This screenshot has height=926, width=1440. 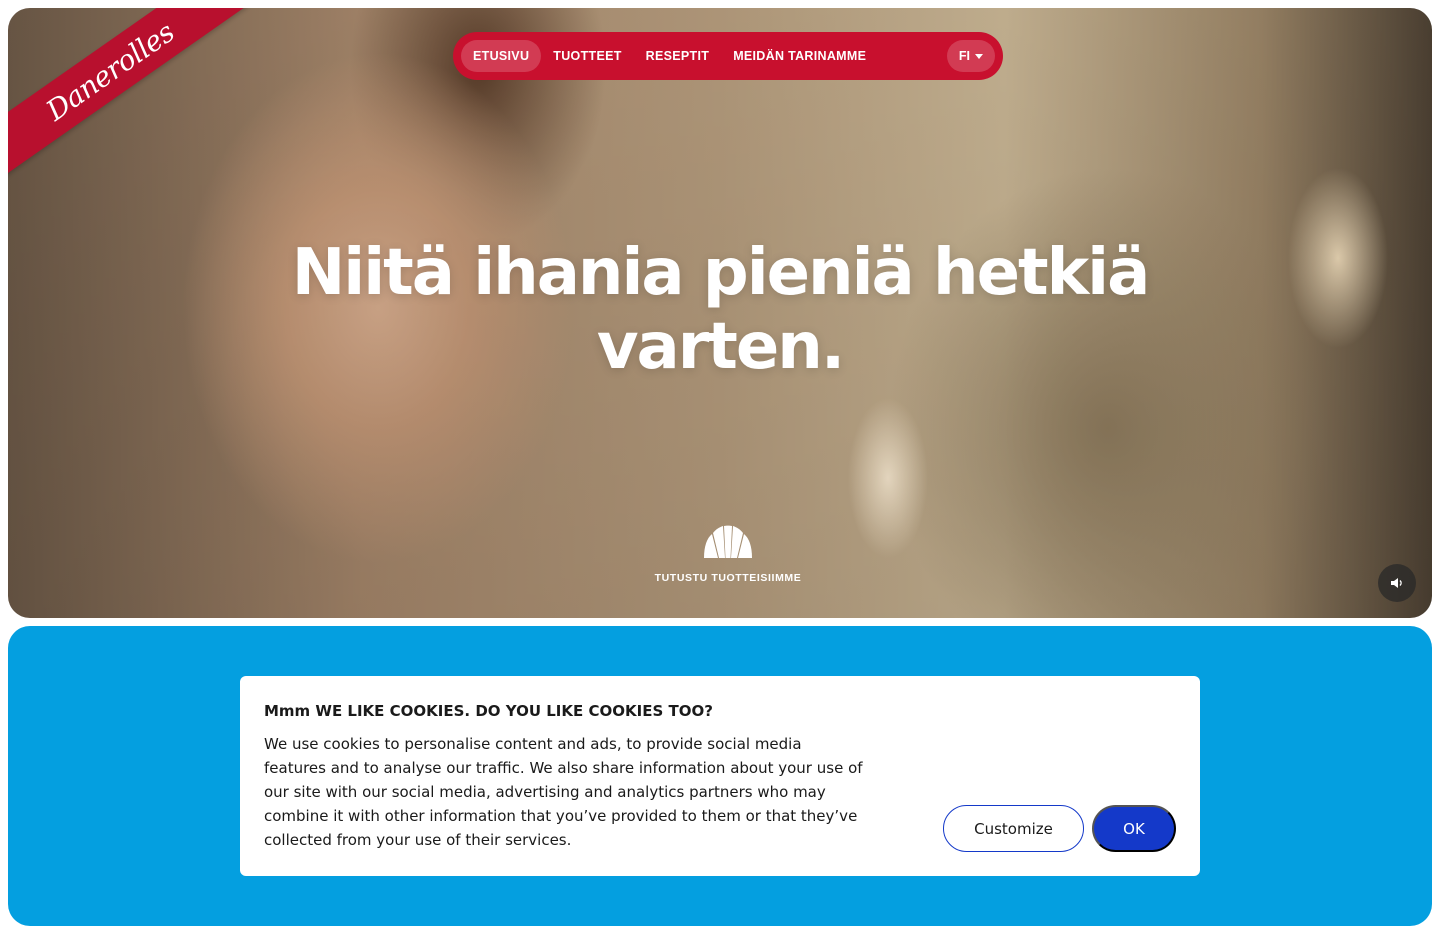 What do you see at coordinates (721, 273) in the screenshot?
I see `headline-line-1: Niitä ihania pieniä hetkiä` at bounding box center [721, 273].